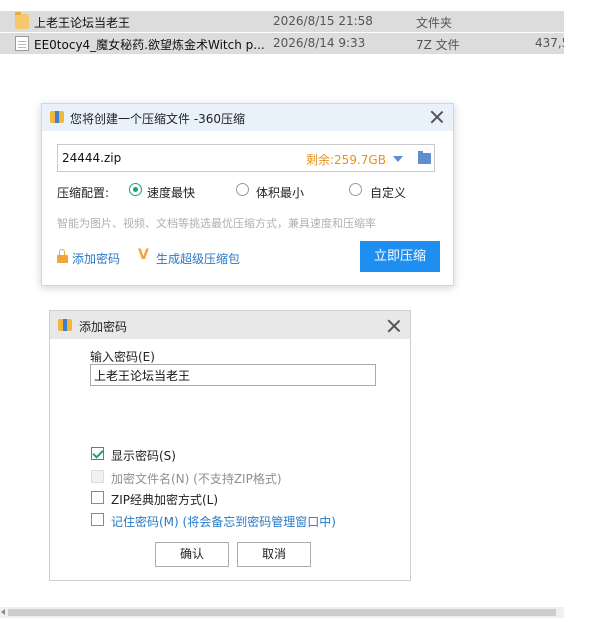 The height and width of the screenshot is (618, 615). I want to click on vip-v-icon: V, so click(143, 255).